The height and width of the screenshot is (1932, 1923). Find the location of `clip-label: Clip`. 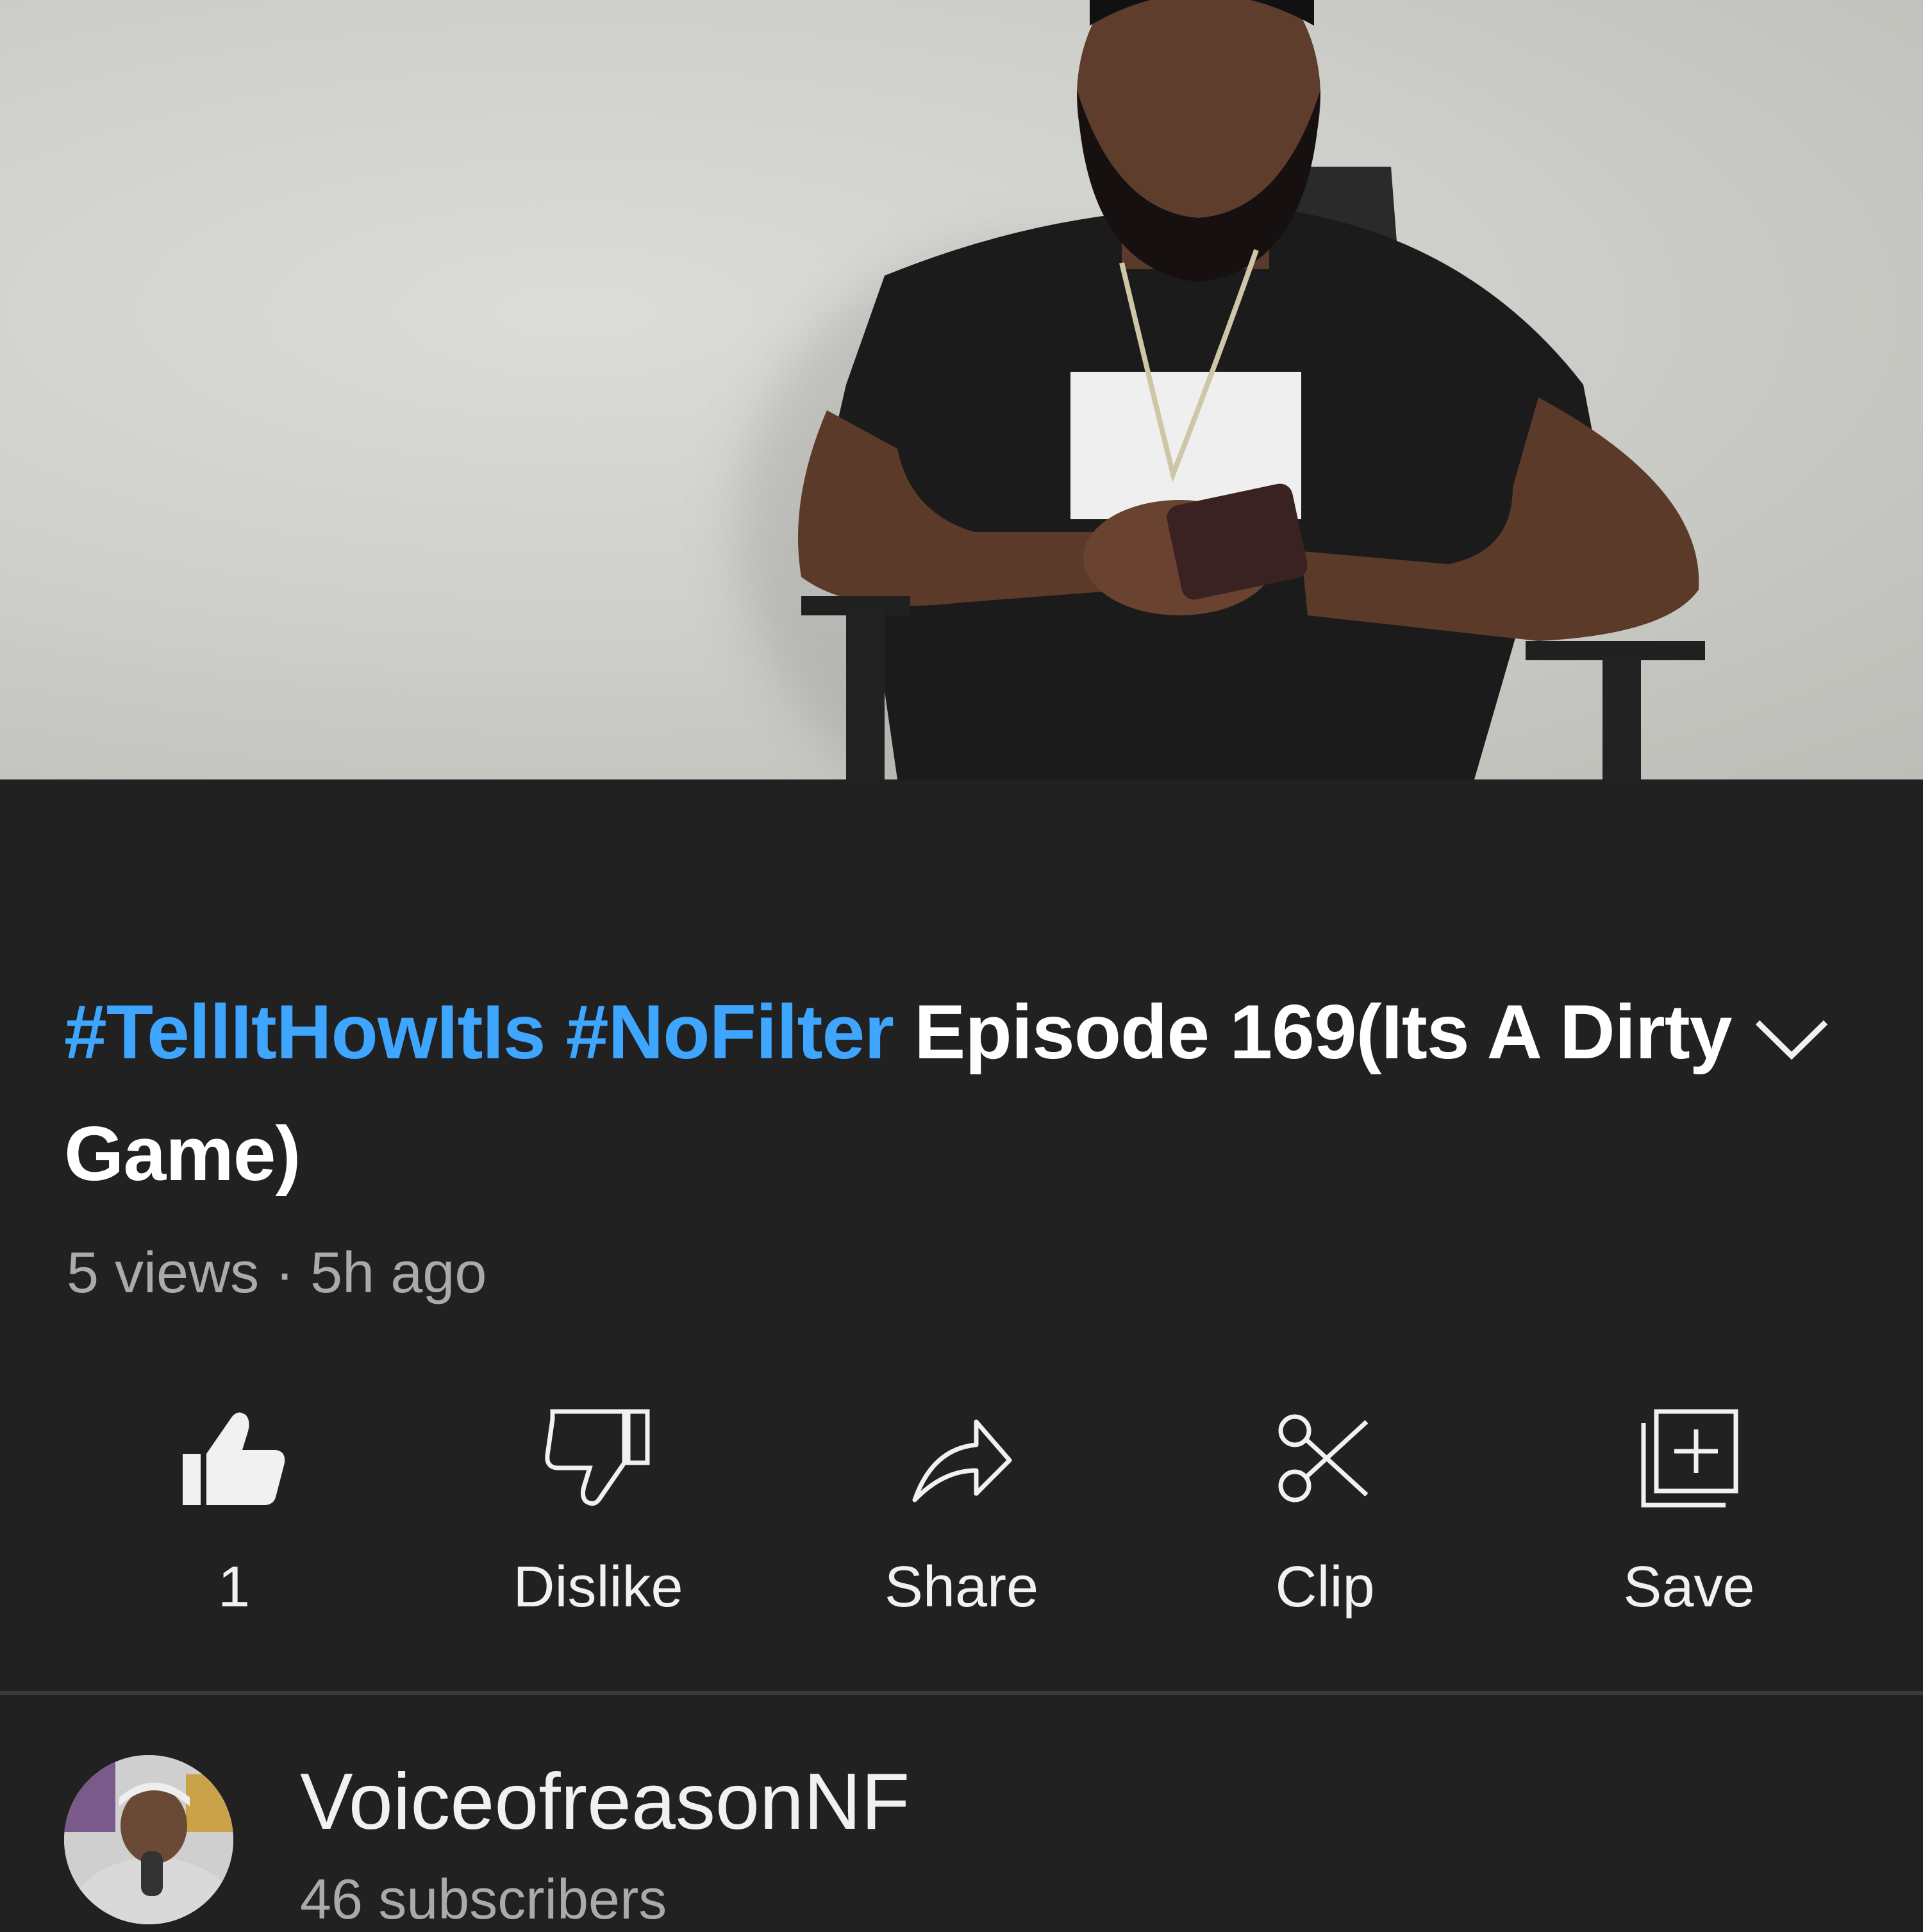

clip-label: Clip is located at coordinates (1325, 1587).